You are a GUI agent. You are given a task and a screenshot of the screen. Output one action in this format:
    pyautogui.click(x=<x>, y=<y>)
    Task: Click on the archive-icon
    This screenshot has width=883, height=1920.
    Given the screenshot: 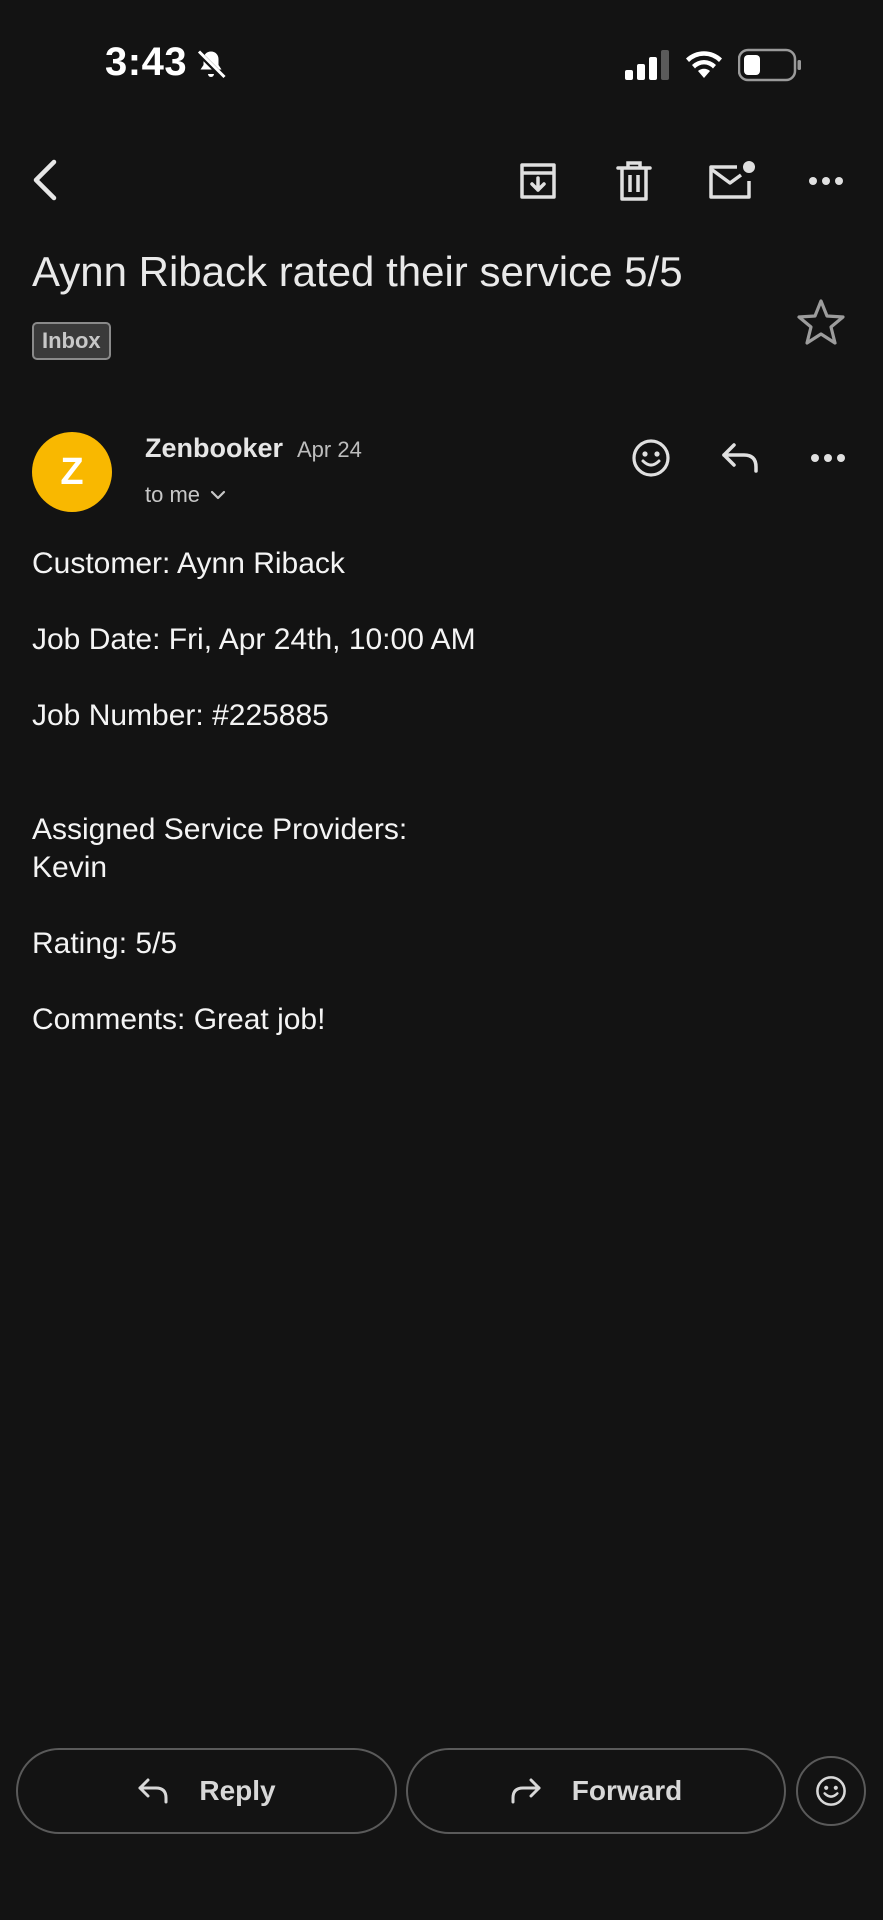 What is the action you would take?
    pyautogui.click(x=538, y=181)
    